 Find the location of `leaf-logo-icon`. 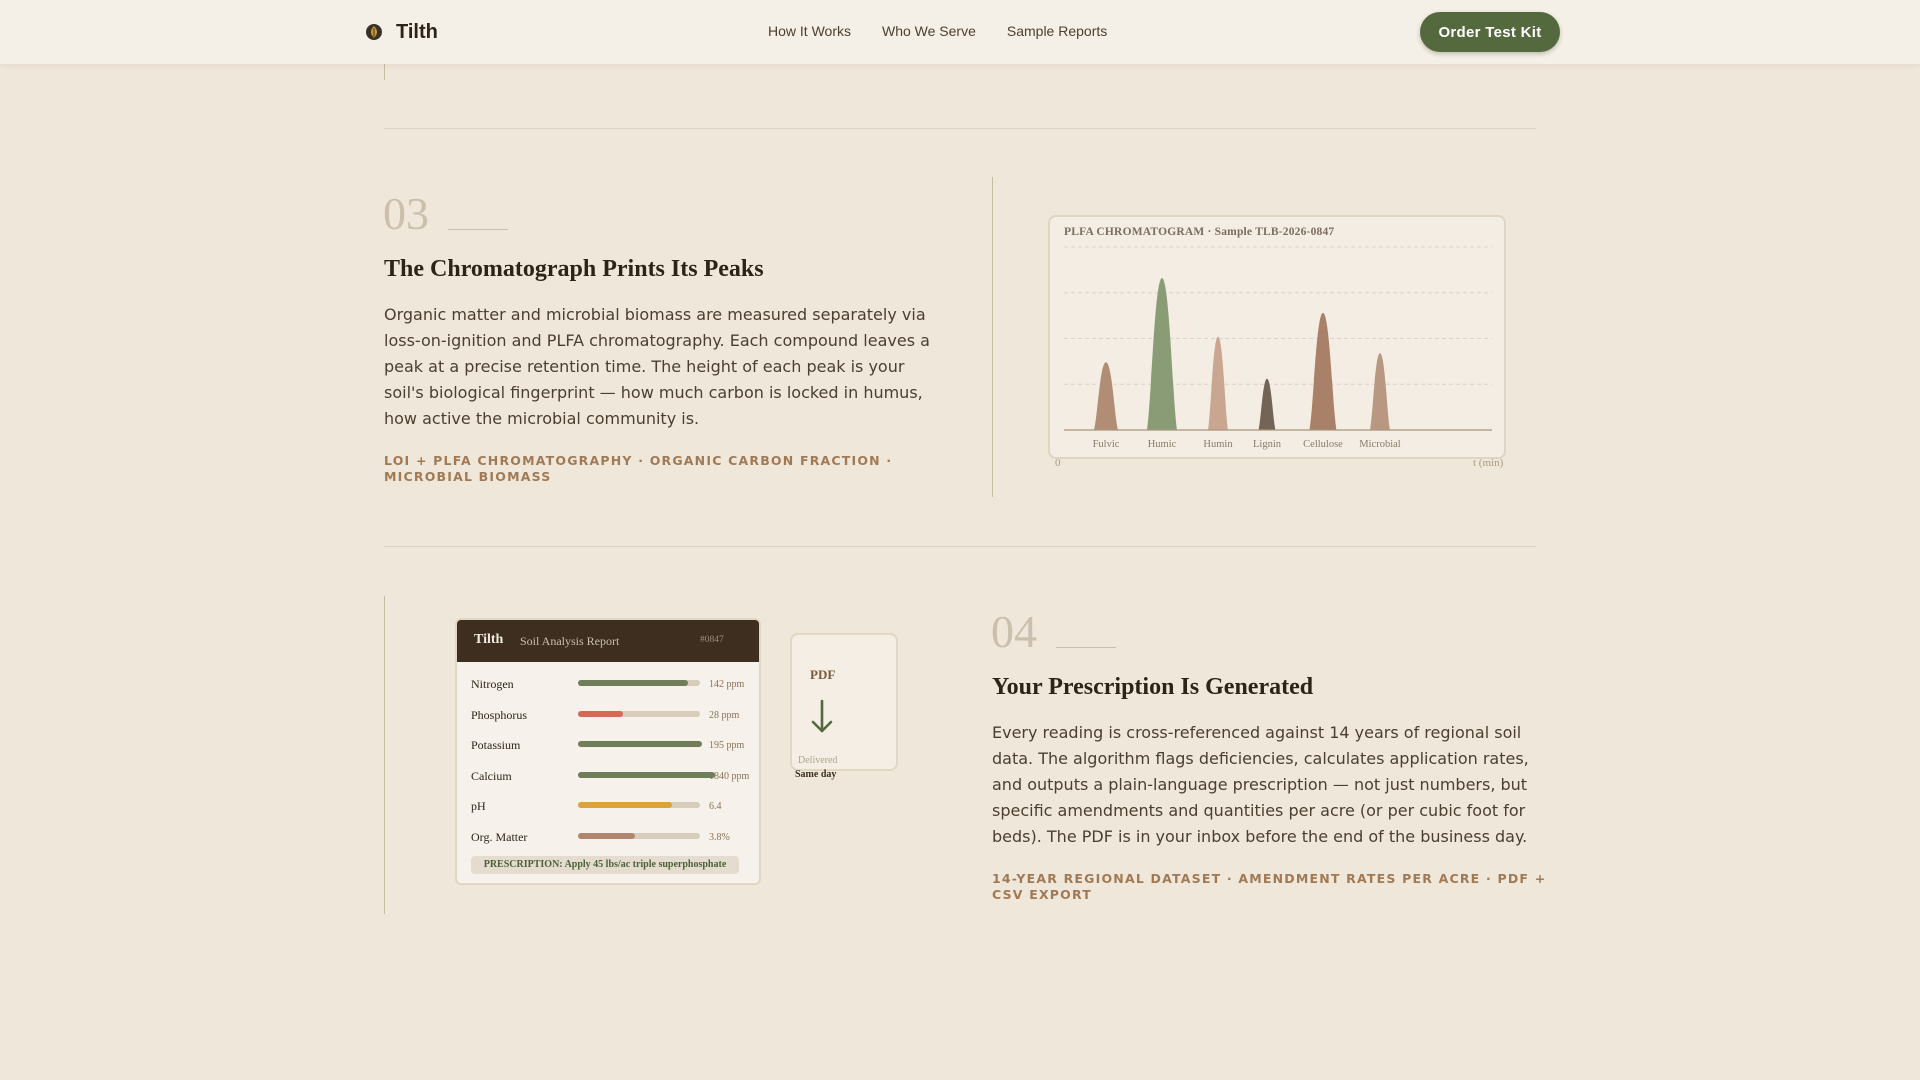

leaf-logo-icon is located at coordinates (374, 32).